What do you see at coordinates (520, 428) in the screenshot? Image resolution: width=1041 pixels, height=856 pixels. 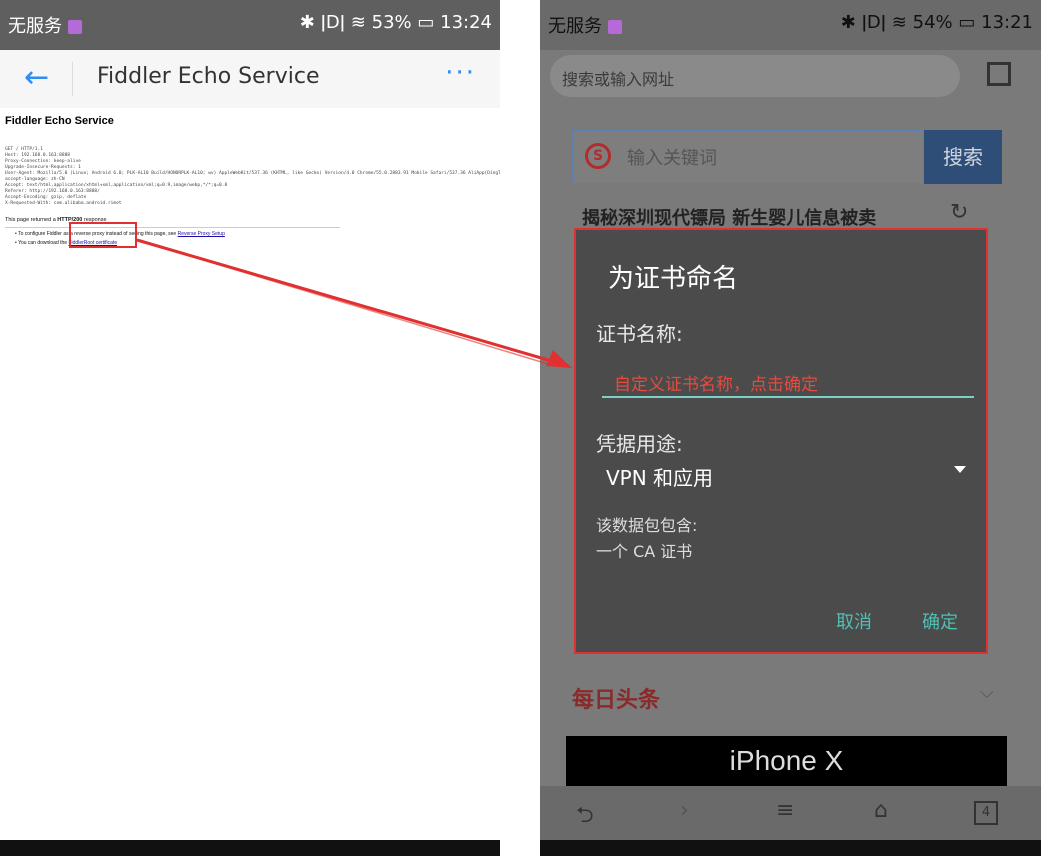 I see `gap` at bounding box center [520, 428].